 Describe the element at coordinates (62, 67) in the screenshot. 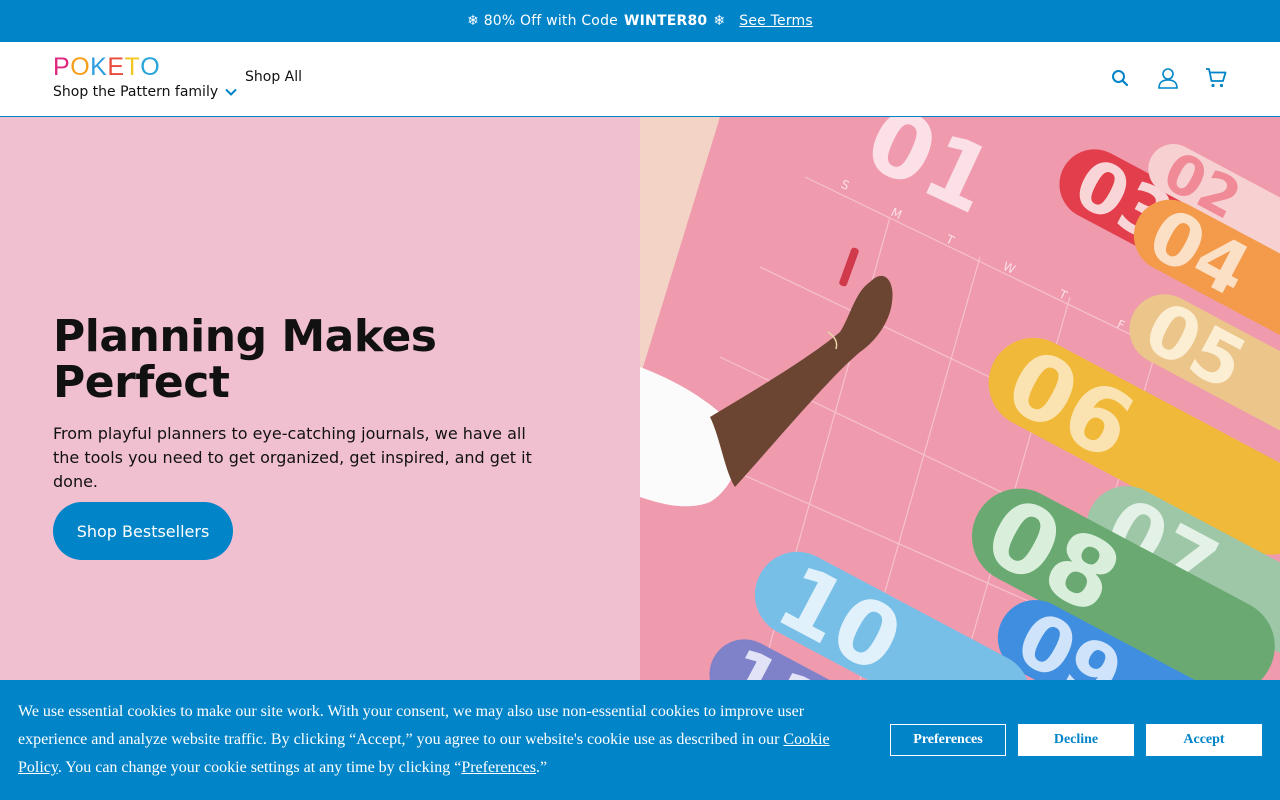

I see `logo-letter: P` at that location.